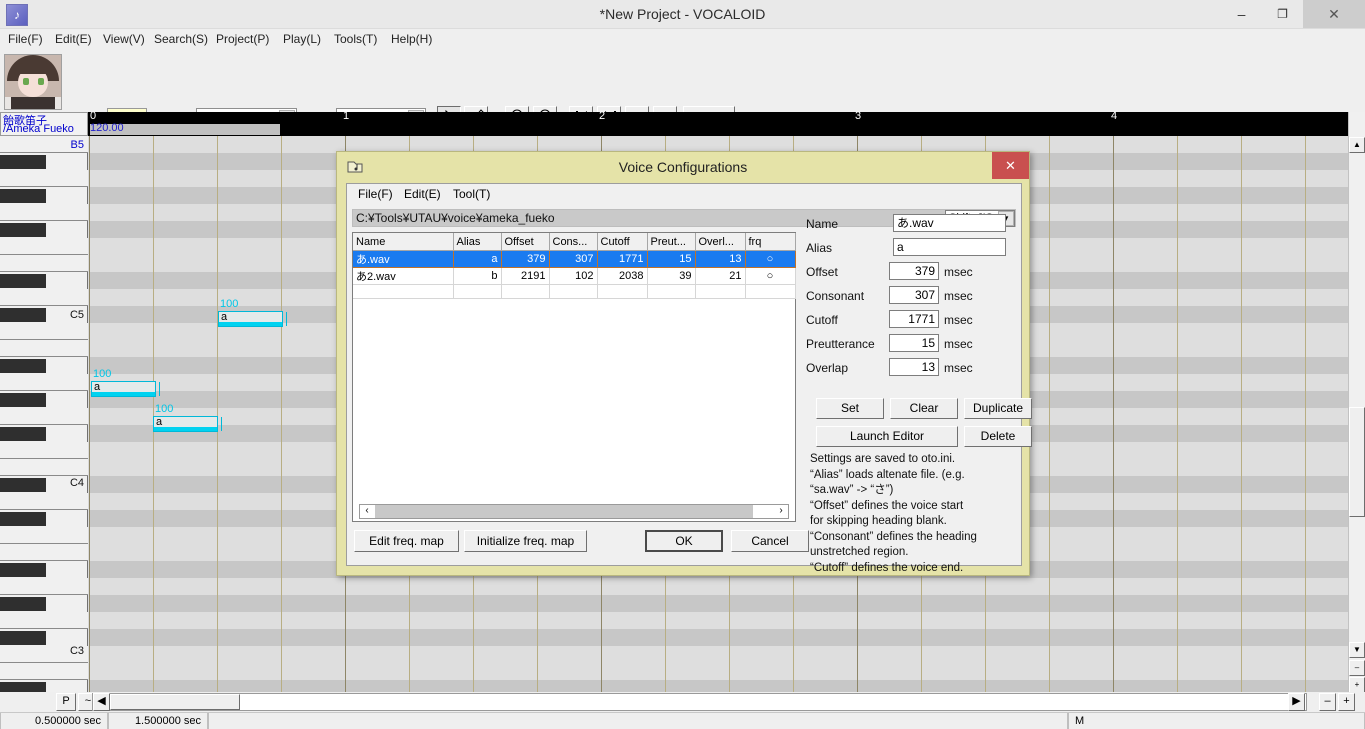  Describe the element at coordinates (525, 541) in the screenshot. I see `init-freq-map-button: Initialize freq. map` at that location.